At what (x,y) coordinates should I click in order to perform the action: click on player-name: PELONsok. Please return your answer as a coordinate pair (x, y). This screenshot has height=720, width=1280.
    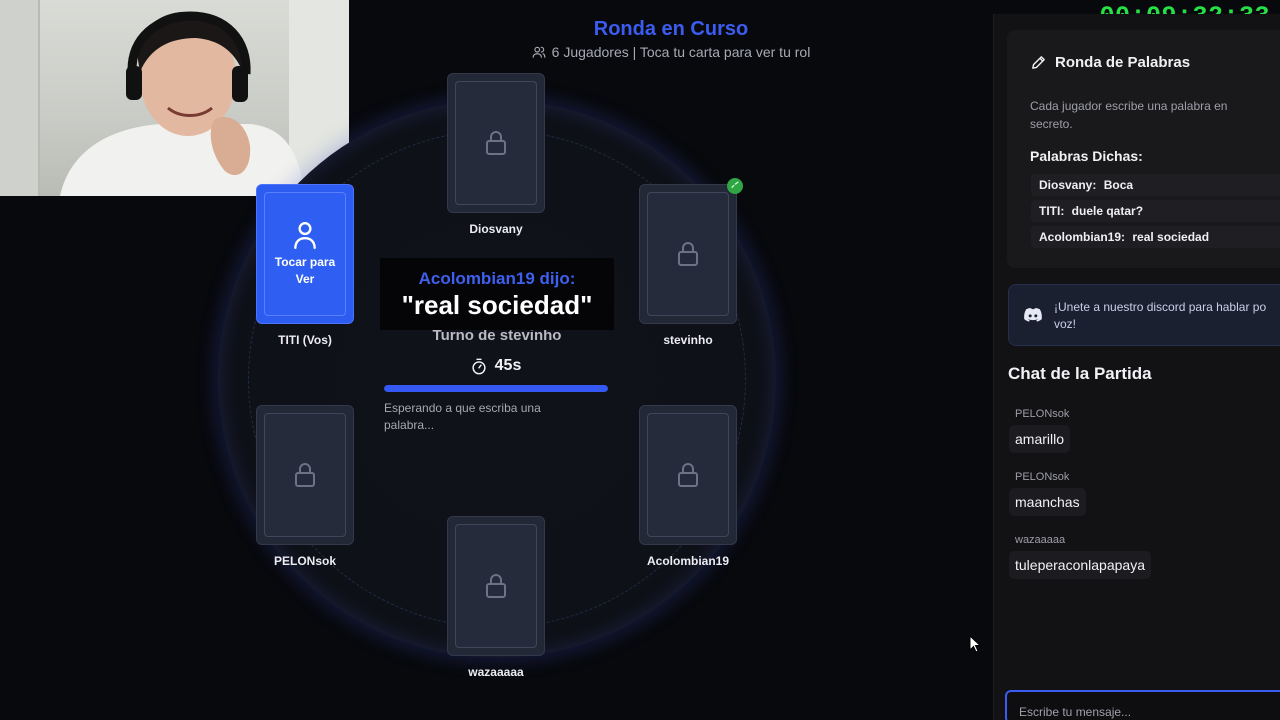
    Looking at the image, I should click on (304, 561).